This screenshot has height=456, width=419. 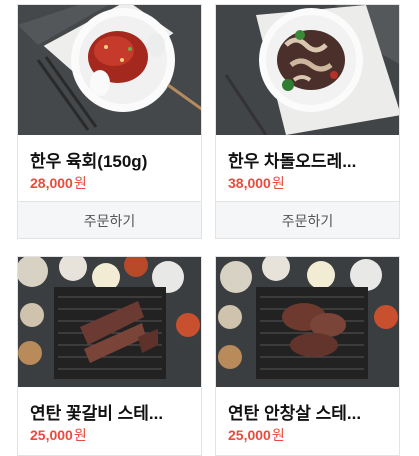 What do you see at coordinates (109, 322) in the screenshot?
I see `product-image-grilled-rib-steak` at bounding box center [109, 322].